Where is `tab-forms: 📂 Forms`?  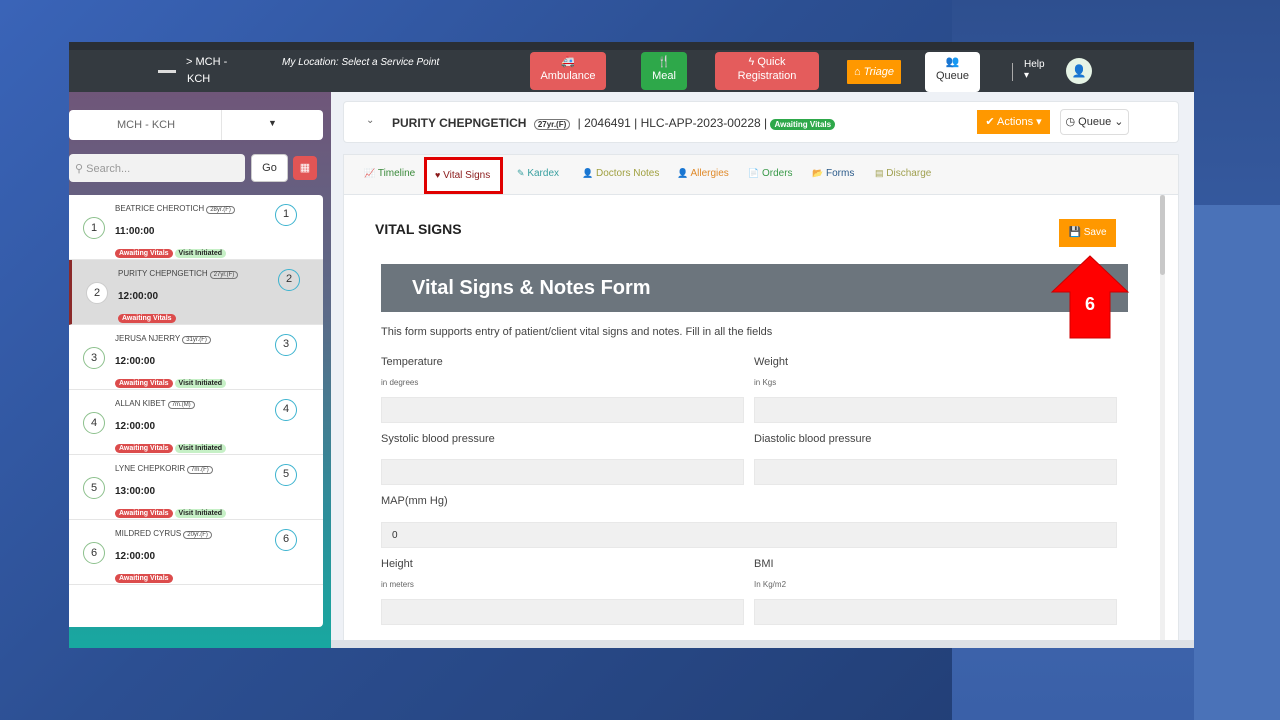
tab-forms: 📂 Forms is located at coordinates (833, 173).